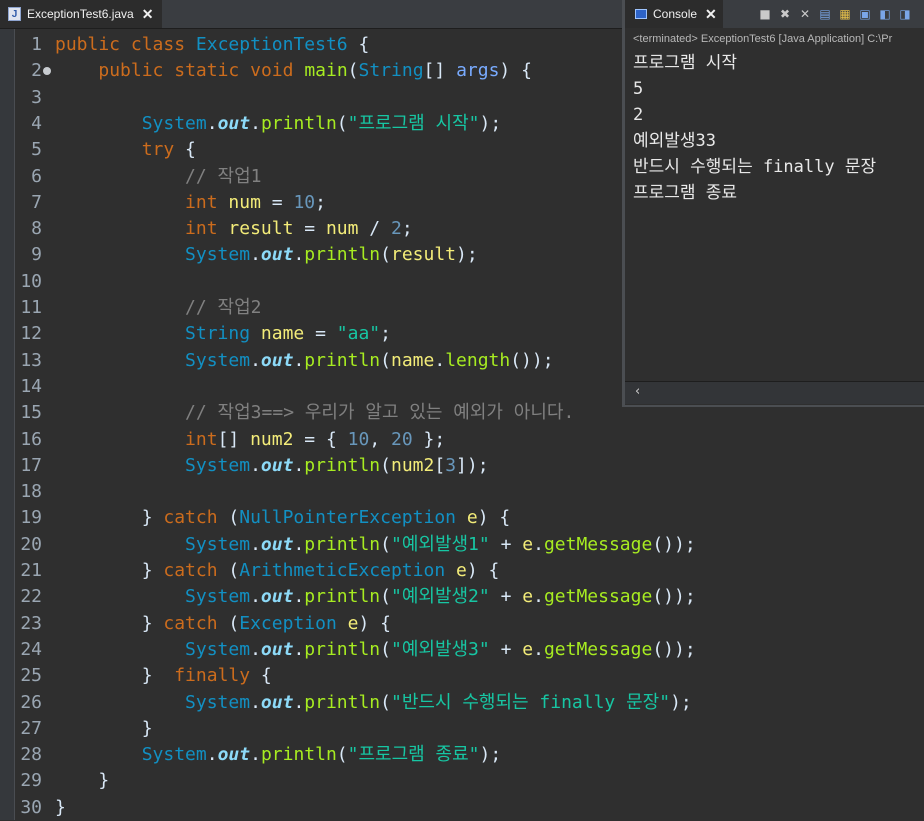 The height and width of the screenshot is (821, 924). Describe the element at coordinates (36, 97) in the screenshot. I see `line-number: 3` at that location.